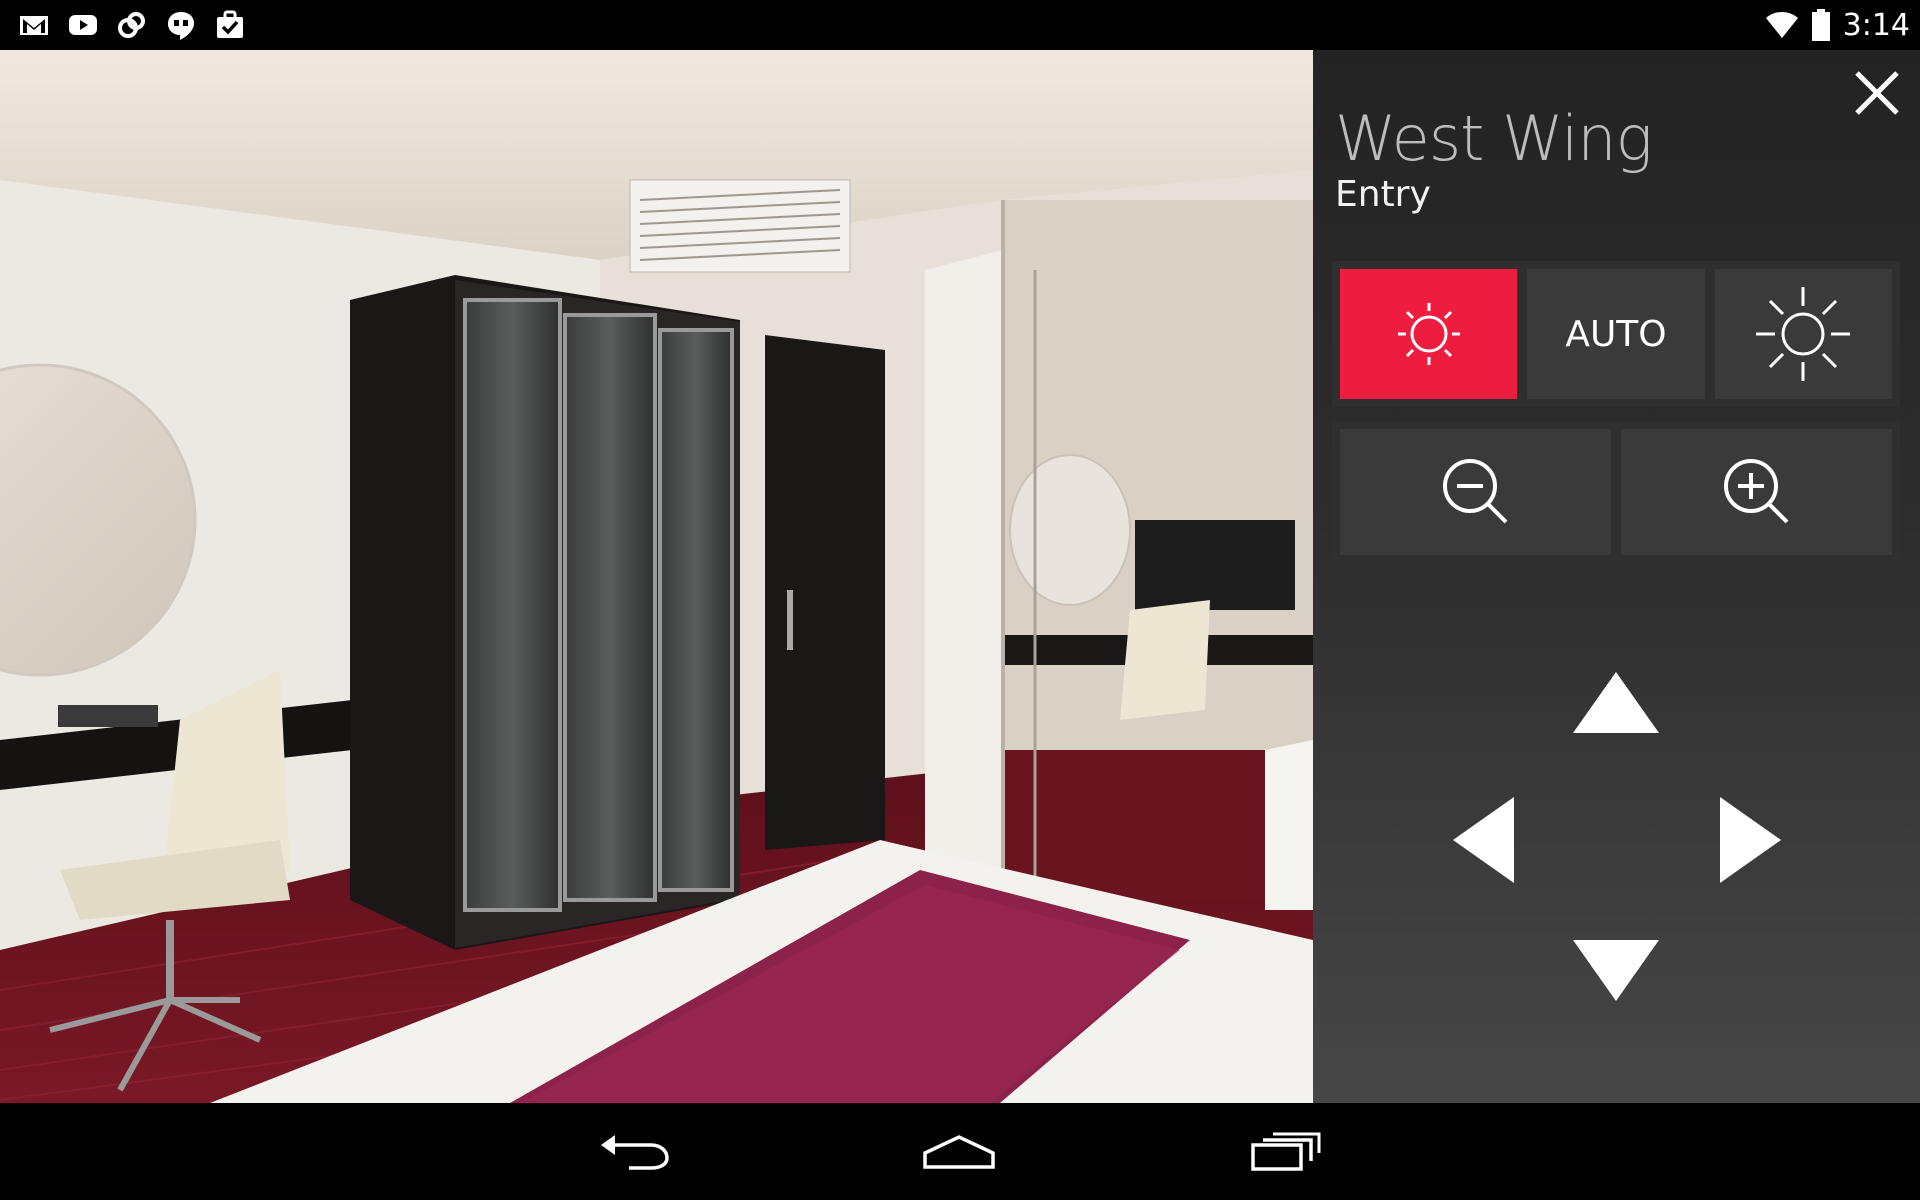 Image resolution: width=1920 pixels, height=1200 pixels. I want to click on back-icon, so click(635, 1152).